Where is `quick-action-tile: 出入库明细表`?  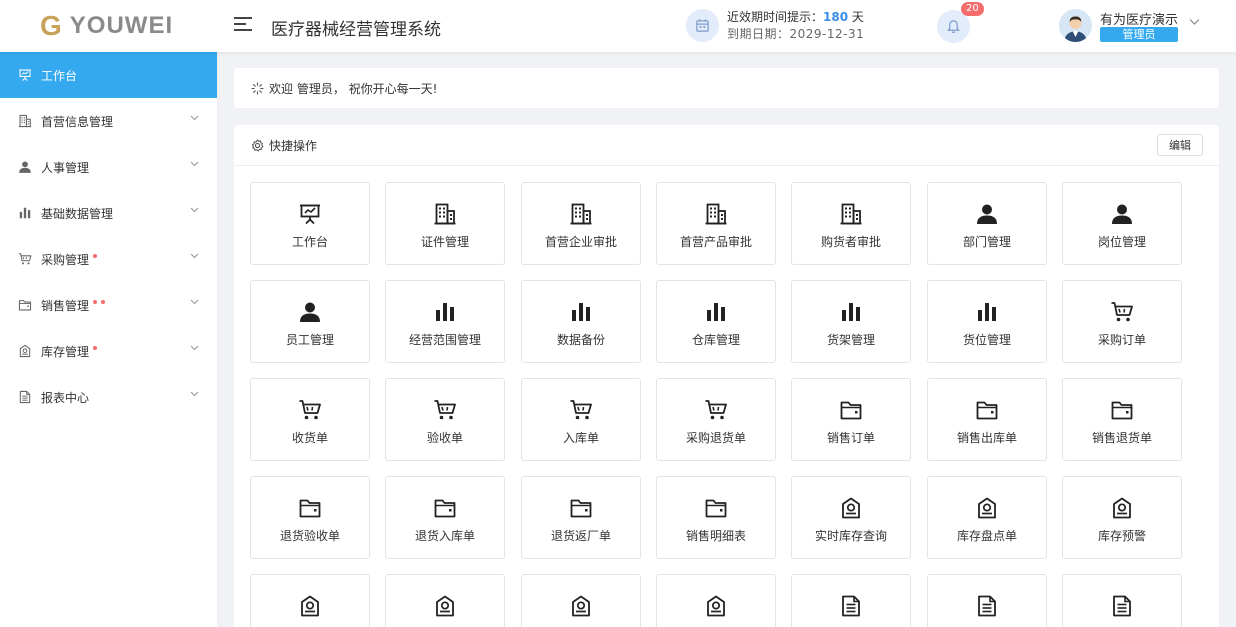 quick-action-tile: 出入库明细表 is located at coordinates (1122, 600).